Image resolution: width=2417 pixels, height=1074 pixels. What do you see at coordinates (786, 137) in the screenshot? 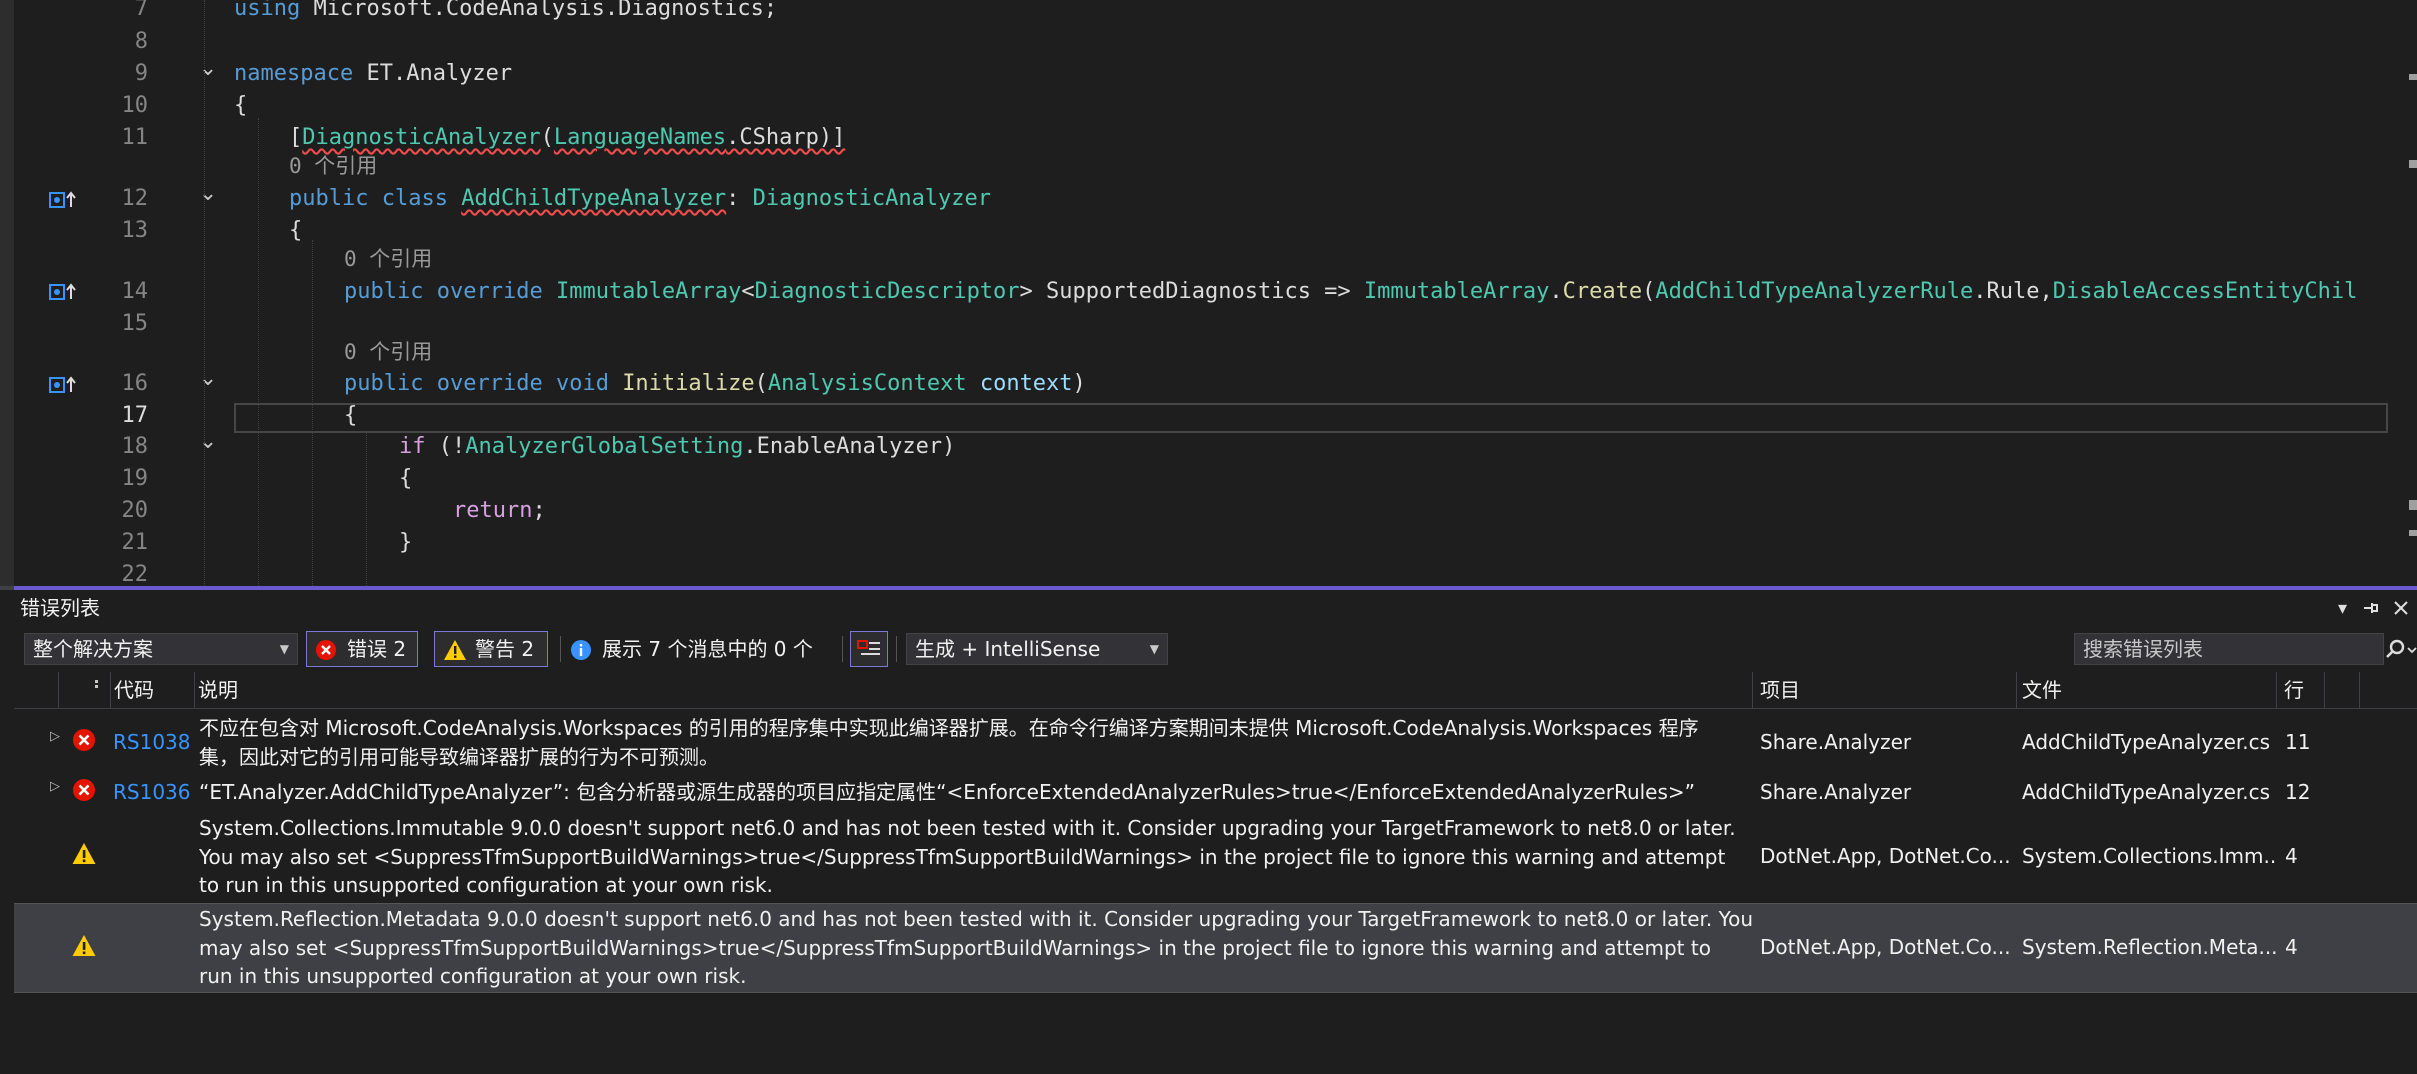
I see `code-token-diagnostic: .CSharp)]` at bounding box center [786, 137].